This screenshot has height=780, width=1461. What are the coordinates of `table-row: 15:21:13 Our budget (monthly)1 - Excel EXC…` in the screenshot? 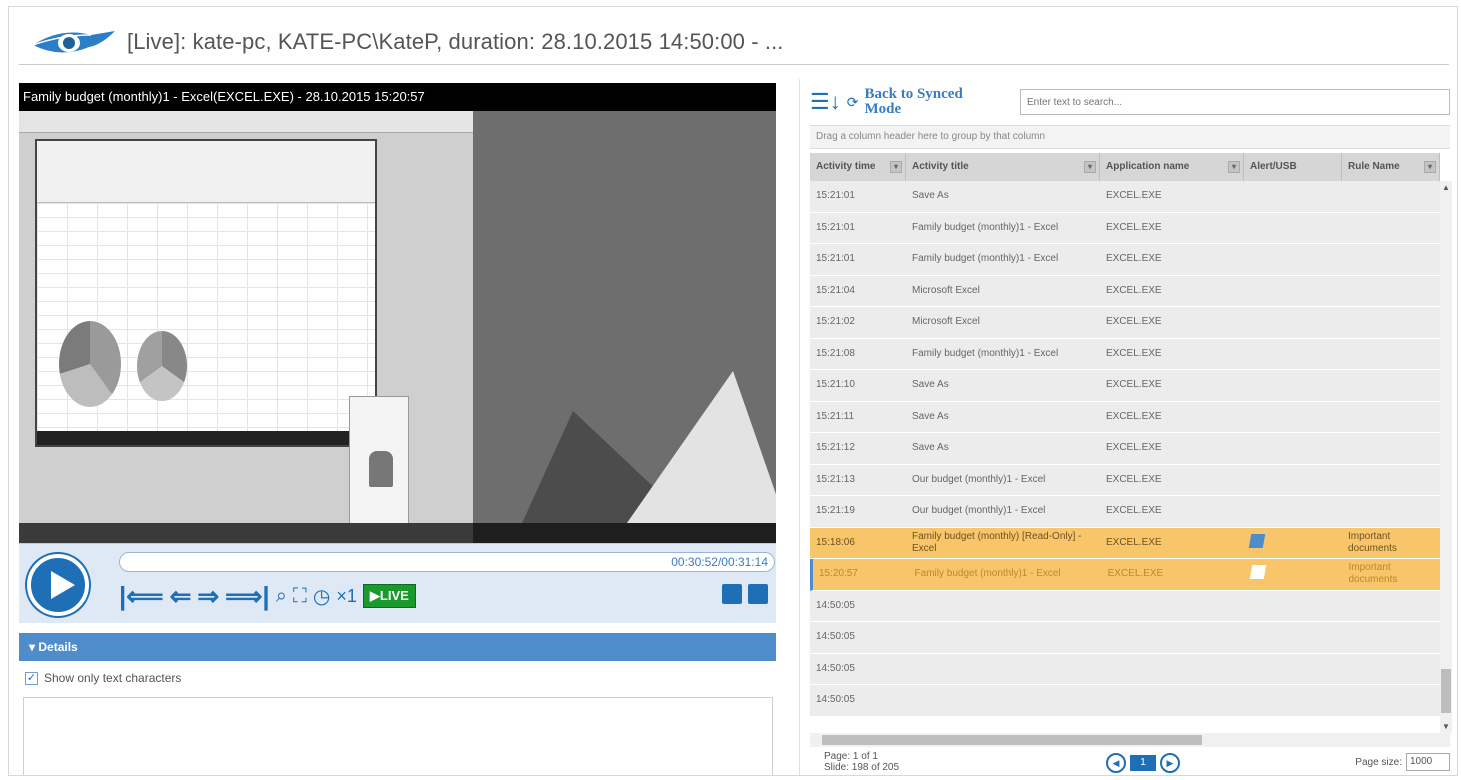 It's located at (1125, 480).